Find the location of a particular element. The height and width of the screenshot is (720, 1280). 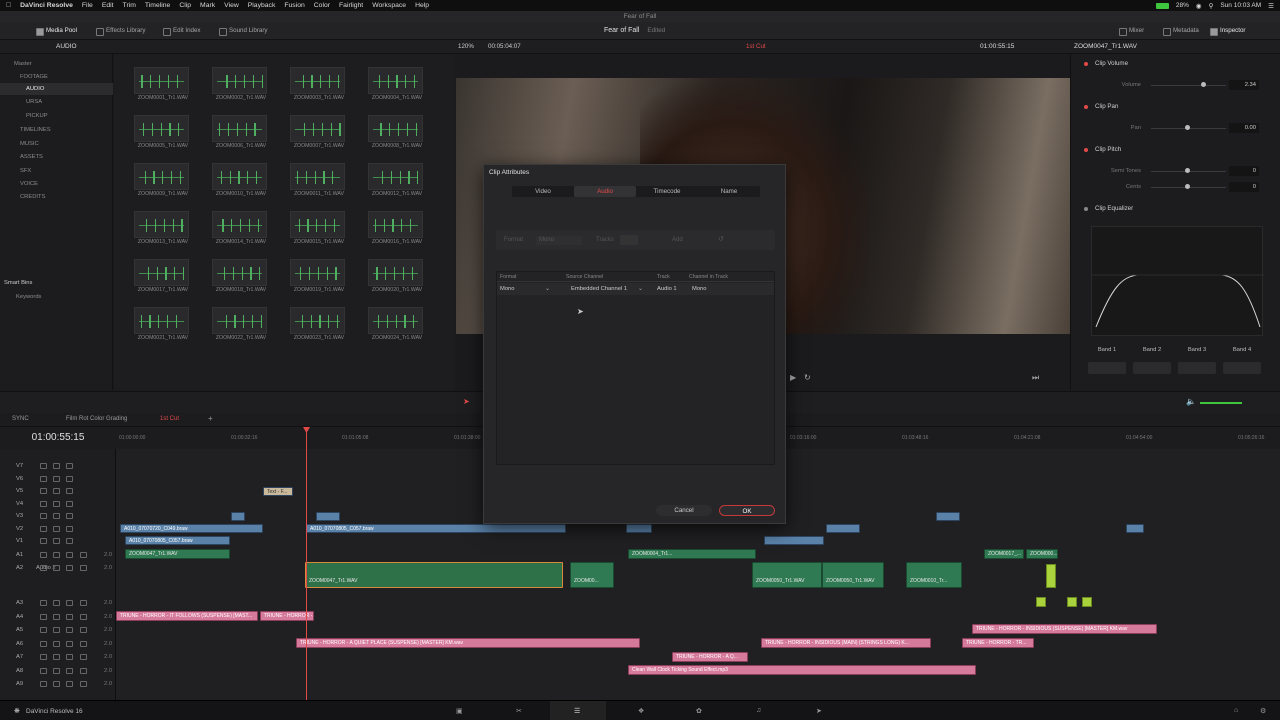

video-clip: A010_07070805_C057.braw is located at coordinates (436, 528).